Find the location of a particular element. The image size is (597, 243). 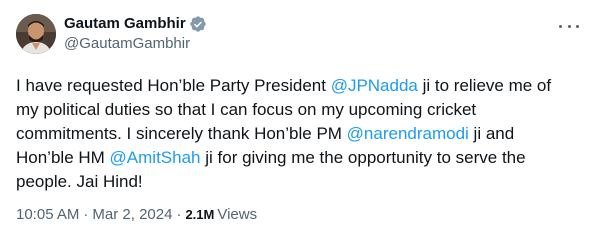

mention-link-amitshah: @AmitShah is located at coordinates (155, 157).